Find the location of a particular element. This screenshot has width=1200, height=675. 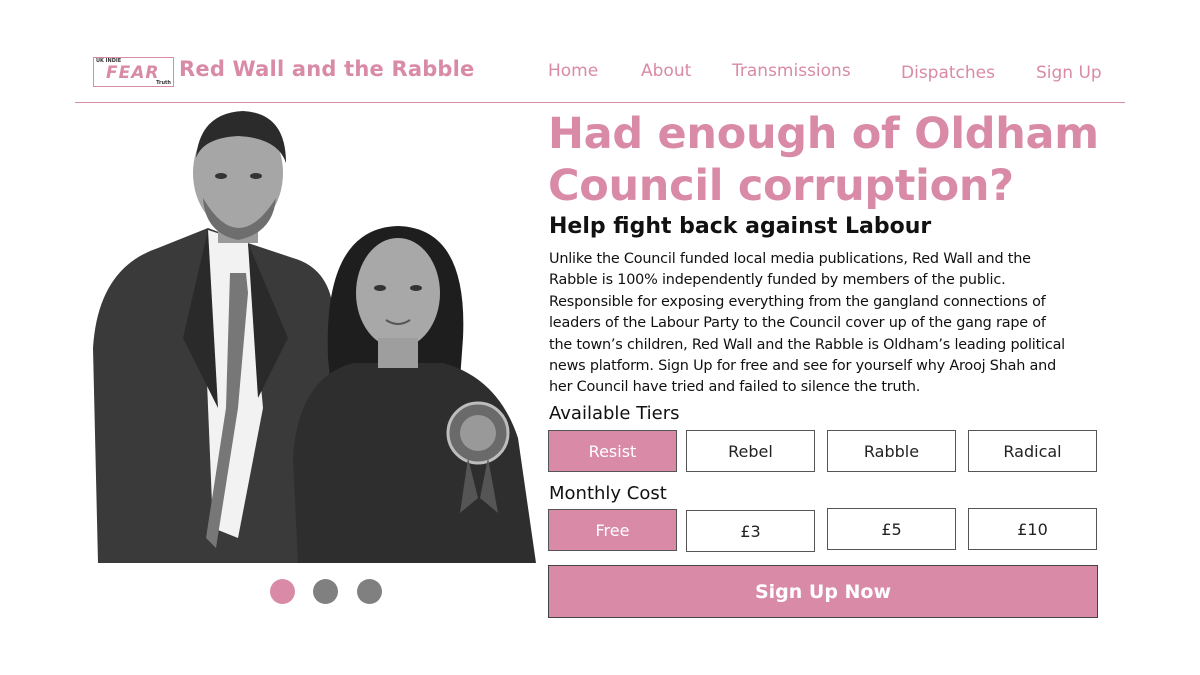

cost-option-5: £5 is located at coordinates (891, 529).